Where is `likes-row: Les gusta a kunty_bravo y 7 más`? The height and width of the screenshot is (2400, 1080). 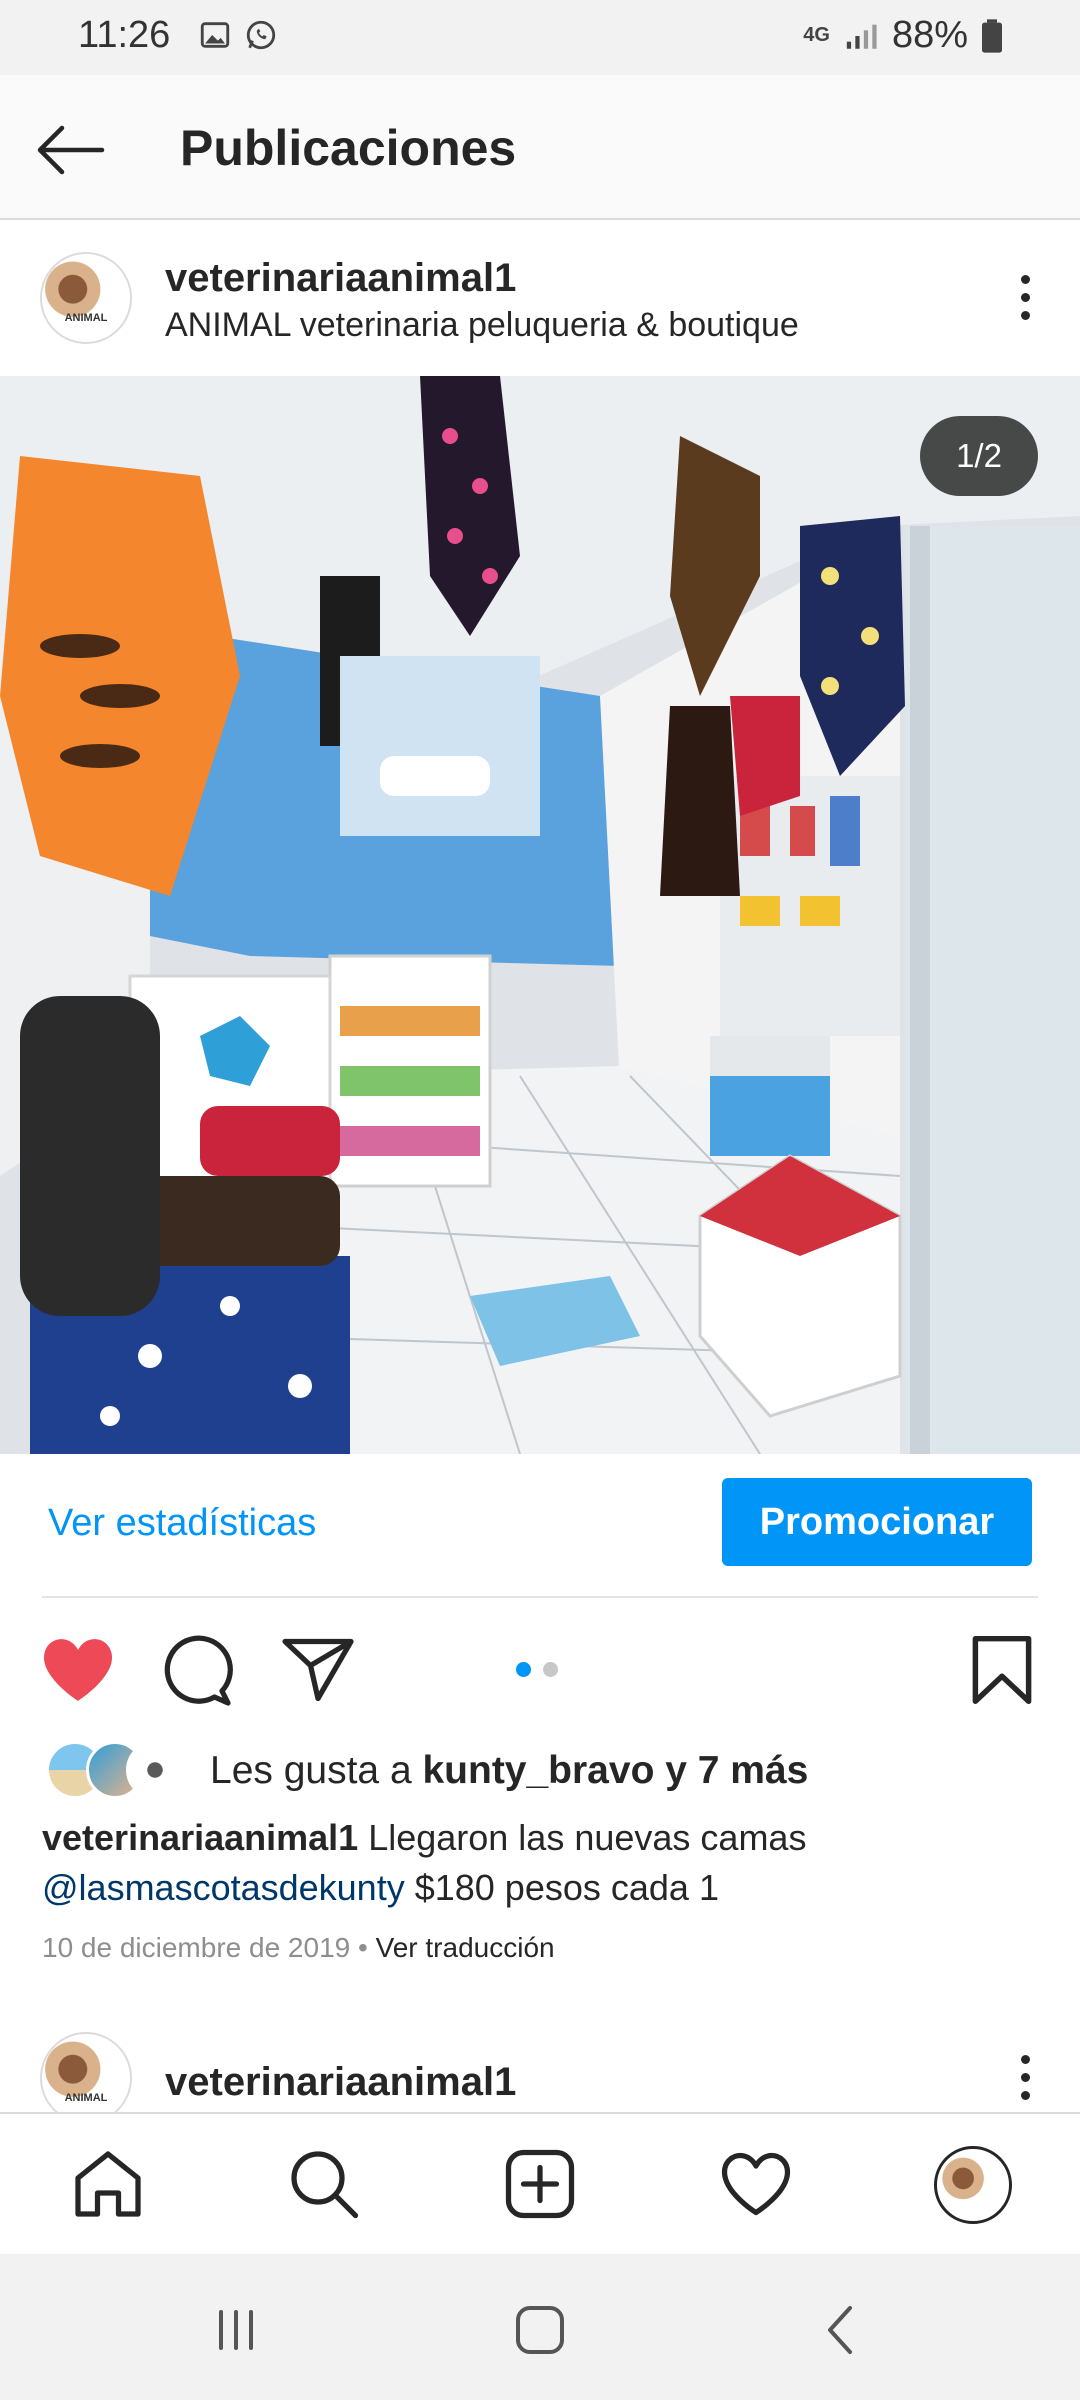
likes-row: Les gusta a kunty_bravo y 7 más is located at coordinates (540, 1770).